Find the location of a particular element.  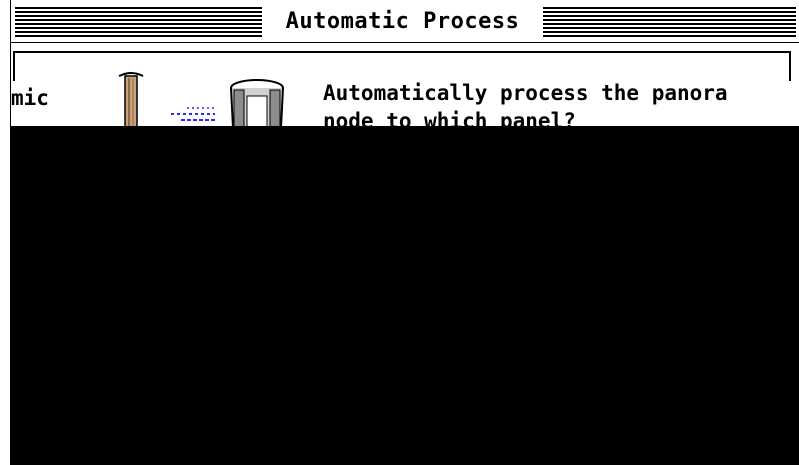

prompt-line-1: Automatically process the panora is located at coordinates (525, 93).